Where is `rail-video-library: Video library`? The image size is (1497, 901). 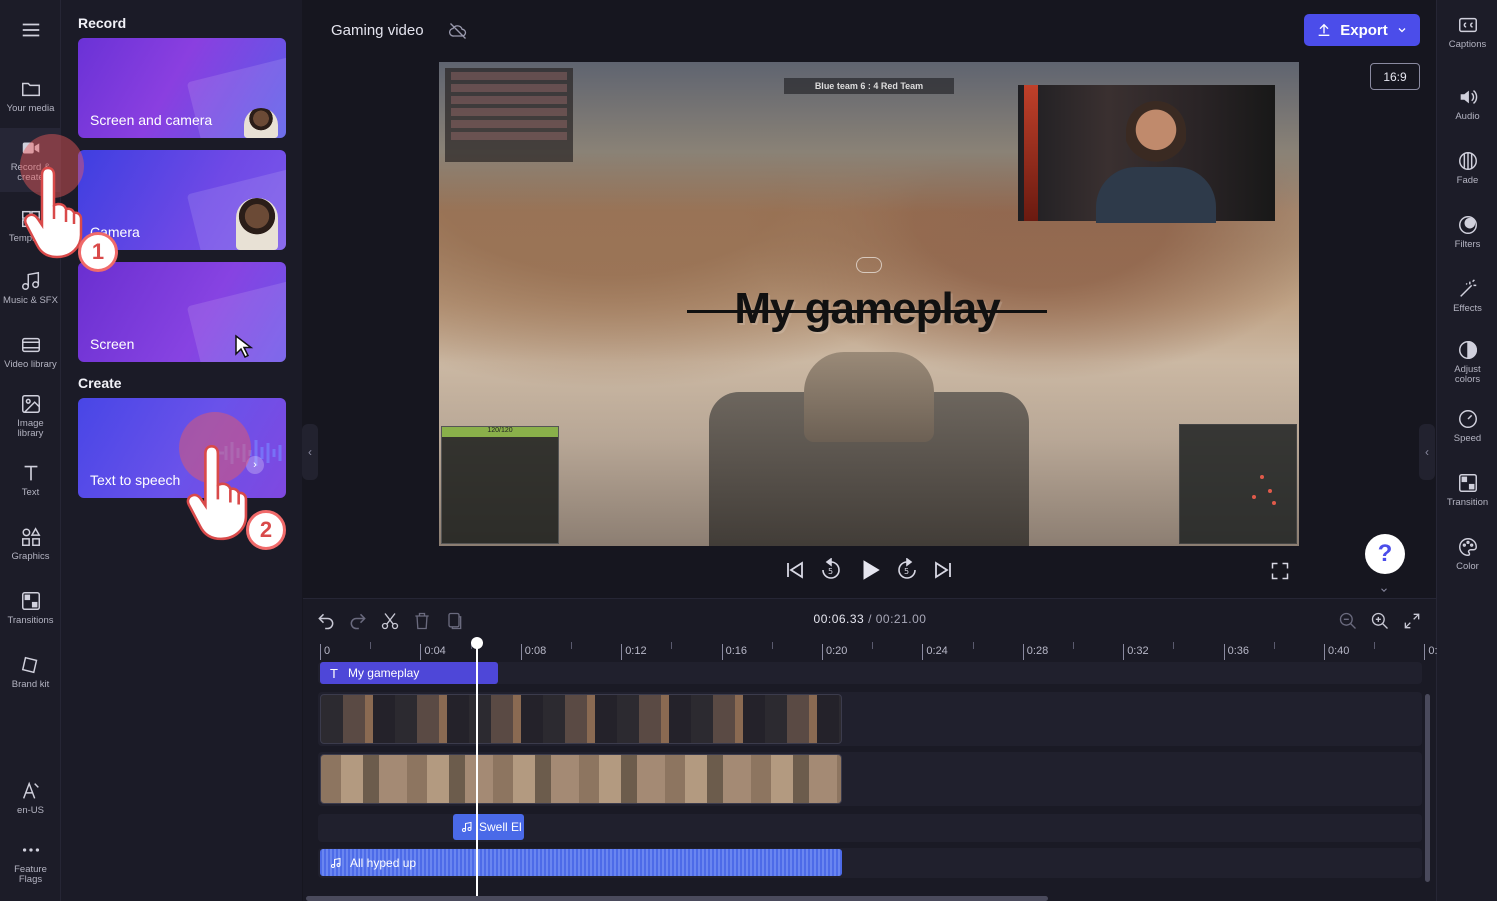
rail-video-library: Video library is located at coordinates (30, 352).